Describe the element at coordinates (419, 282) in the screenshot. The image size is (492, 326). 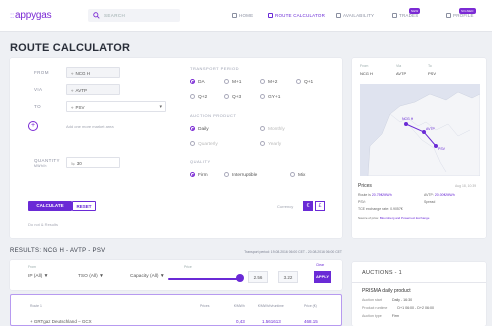
I see `auctions-divider` at that location.